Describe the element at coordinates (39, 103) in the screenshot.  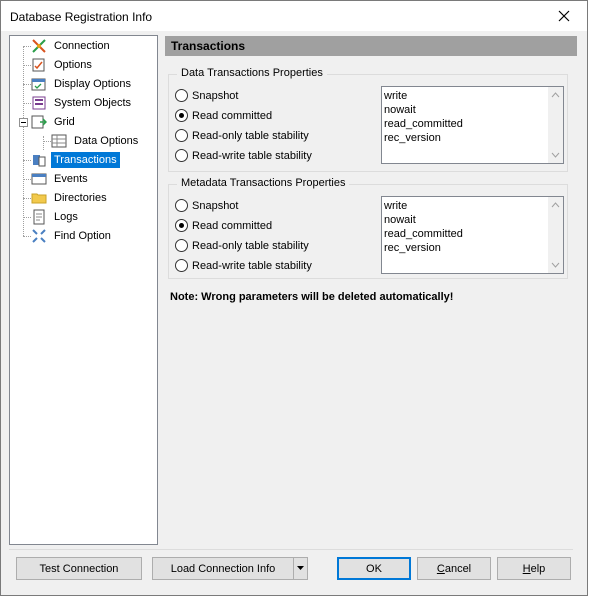
I see `system-objects-icon` at that location.